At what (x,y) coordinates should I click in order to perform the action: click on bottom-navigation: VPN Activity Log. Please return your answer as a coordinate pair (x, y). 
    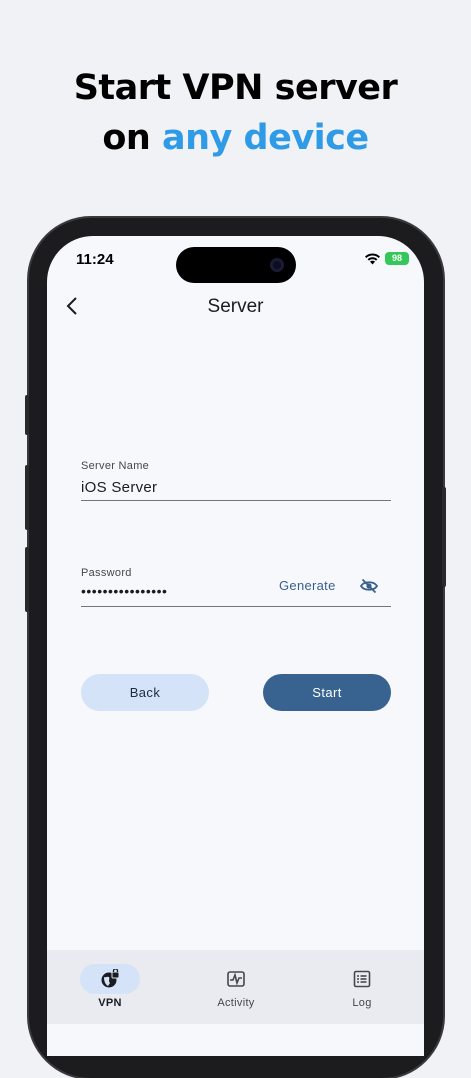
    Looking at the image, I should click on (235, 987).